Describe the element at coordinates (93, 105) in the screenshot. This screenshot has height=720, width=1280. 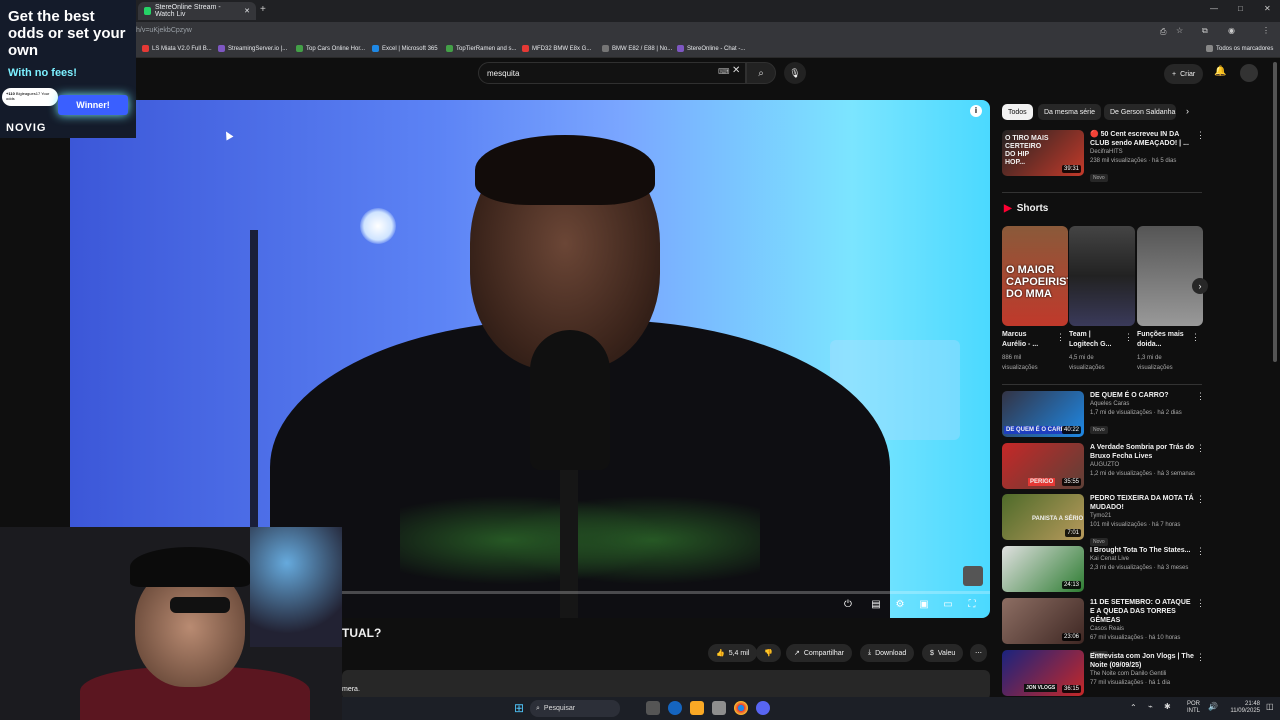
I see `ad-winner-button: Winner!` at that location.